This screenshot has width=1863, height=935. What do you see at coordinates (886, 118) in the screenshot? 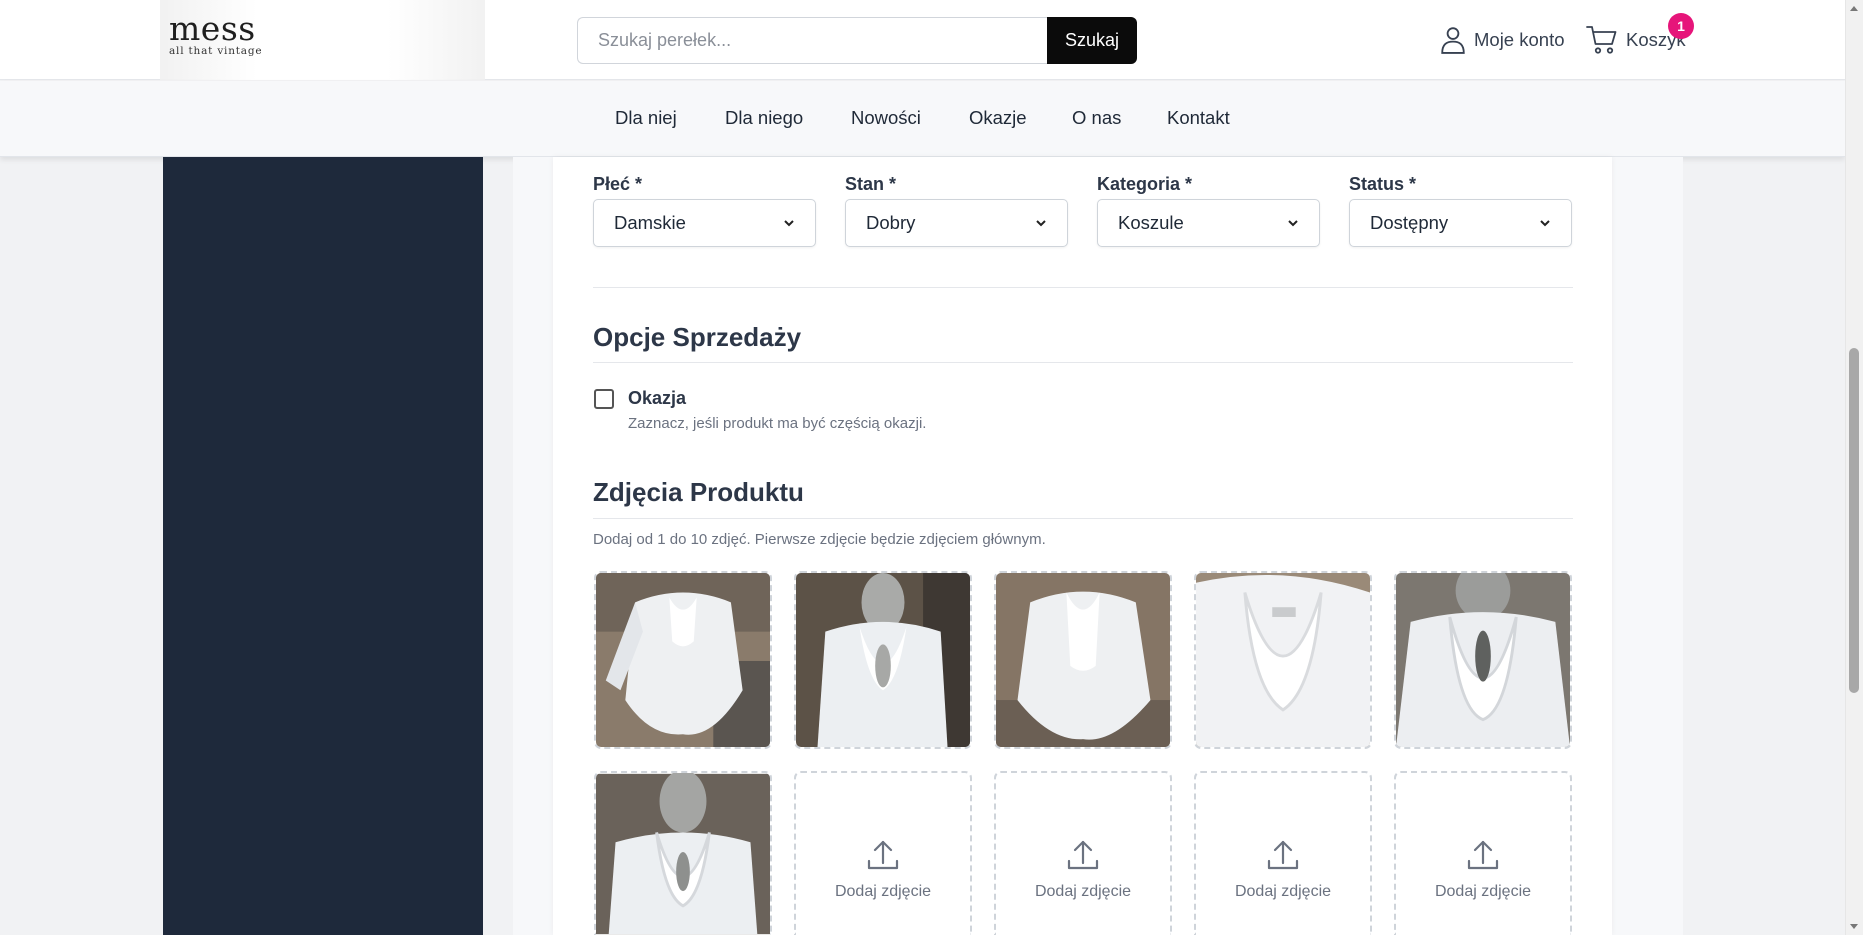
I see `nav-nowosci: Nowości` at bounding box center [886, 118].